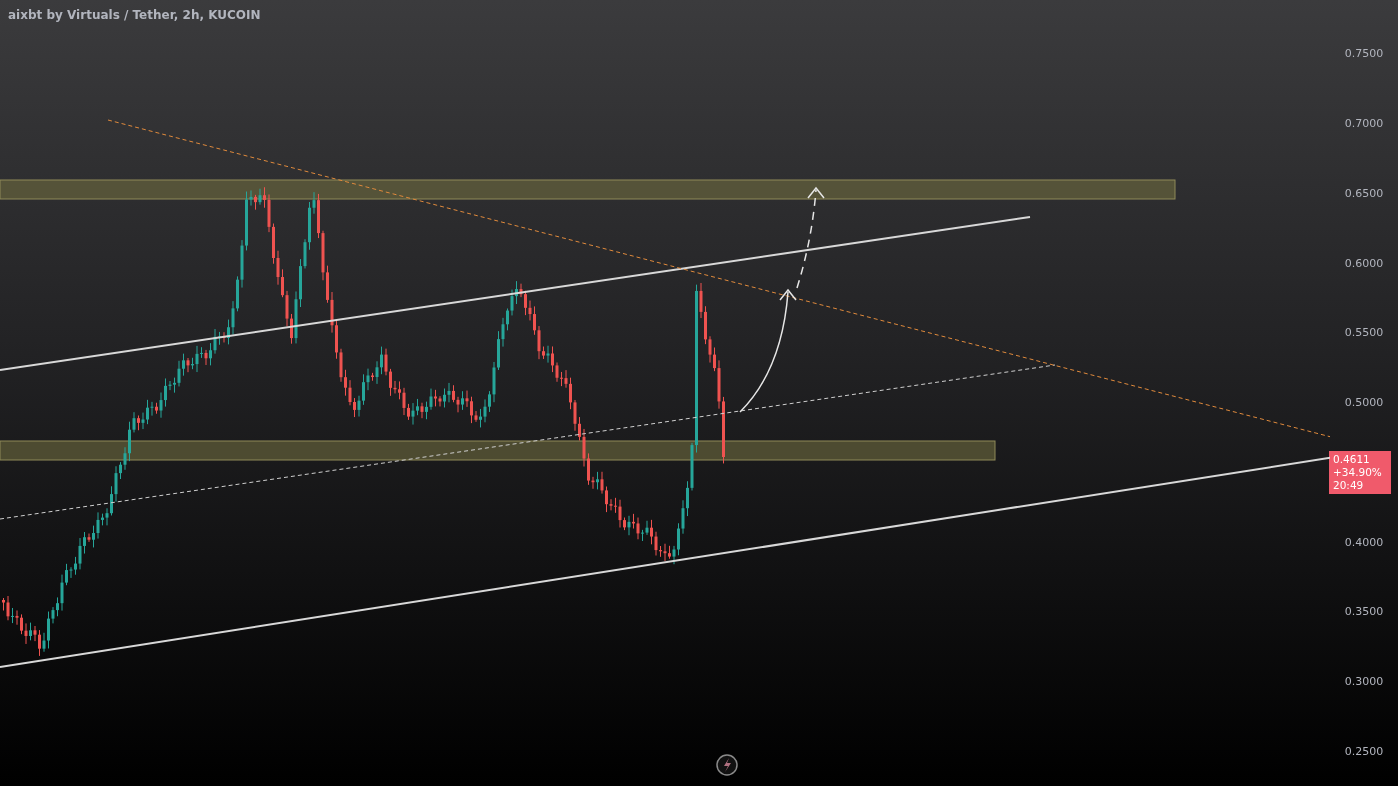 Image resolution: width=1398 pixels, height=786 pixels. Describe the element at coordinates (727, 765) in the screenshot. I see `lightning-icon` at that location.